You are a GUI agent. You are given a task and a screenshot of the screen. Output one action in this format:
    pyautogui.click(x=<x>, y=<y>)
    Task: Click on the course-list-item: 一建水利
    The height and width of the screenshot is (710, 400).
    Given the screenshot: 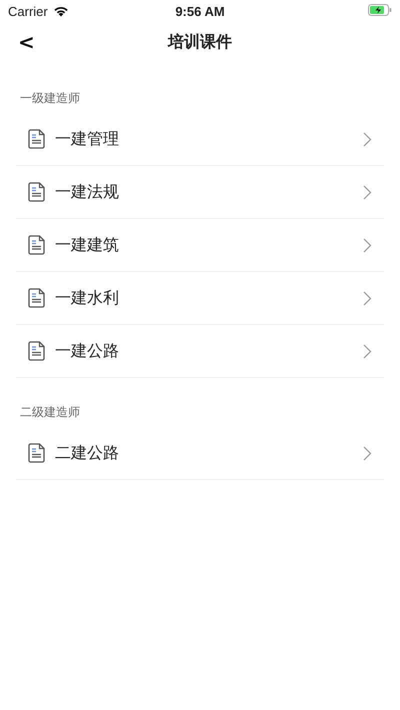 What is the action you would take?
    pyautogui.click(x=200, y=298)
    